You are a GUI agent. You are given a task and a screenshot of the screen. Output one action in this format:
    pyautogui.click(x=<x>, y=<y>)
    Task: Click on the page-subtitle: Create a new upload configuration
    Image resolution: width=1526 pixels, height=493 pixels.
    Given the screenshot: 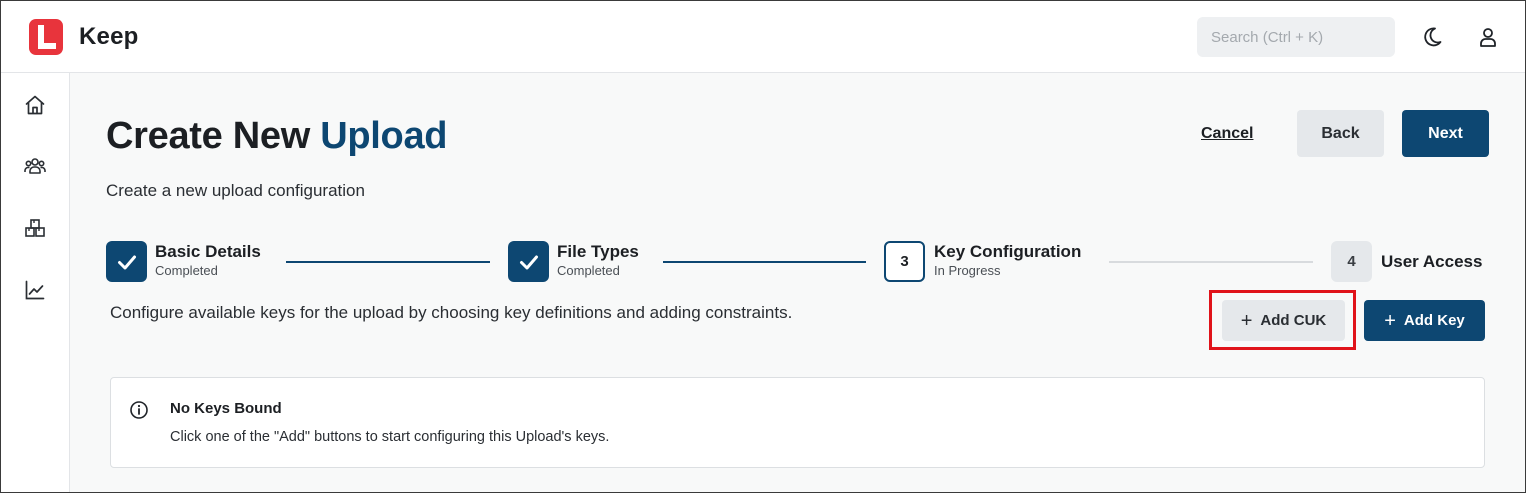 What is the action you would take?
    pyautogui.click(x=235, y=190)
    